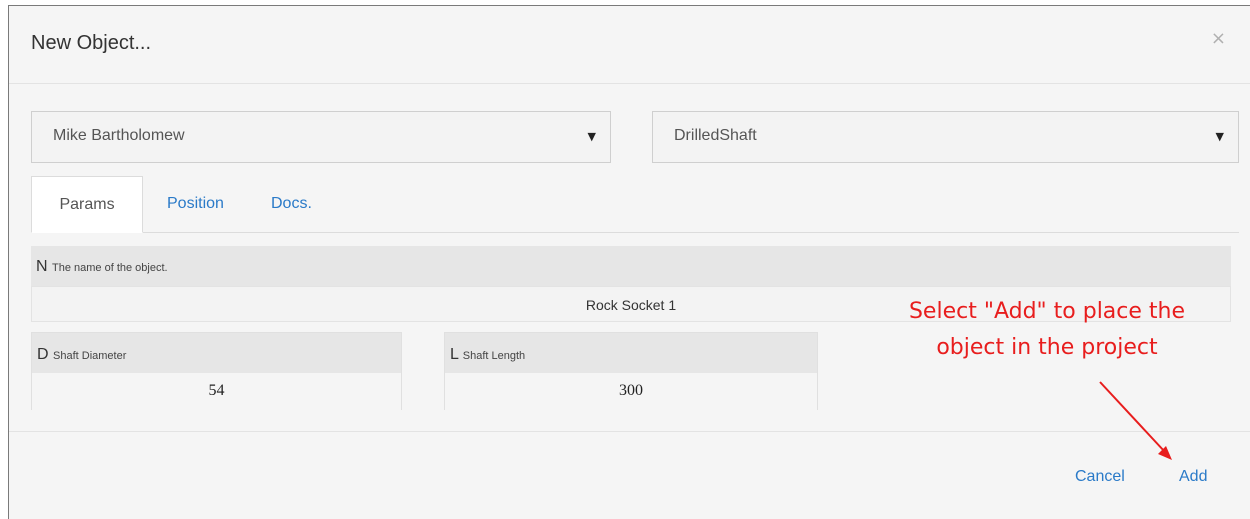  What do you see at coordinates (195, 204) in the screenshot?
I see `tab-position: Position` at bounding box center [195, 204].